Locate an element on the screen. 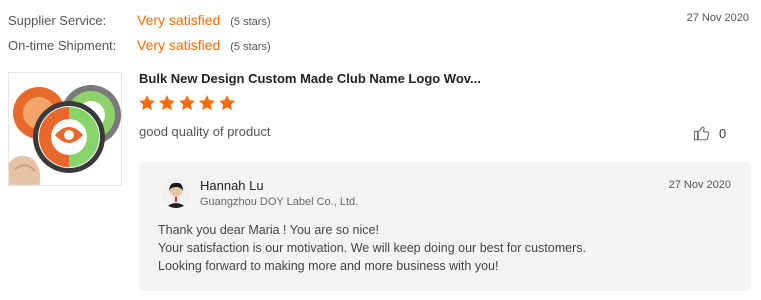 The width and height of the screenshot is (761, 300). reply-date: 27 Nov 2020 is located at coordinates (699, 185).